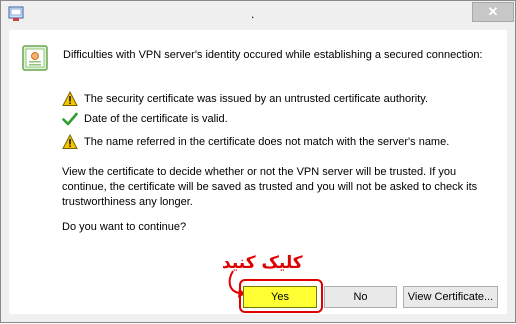 The height and width of the screenshot is (324, 516). What do you see at coordinates (262, 263) in the screenshot?
I see `click-here-annotation: کلیک کنید` at bounding box center [262, 263].